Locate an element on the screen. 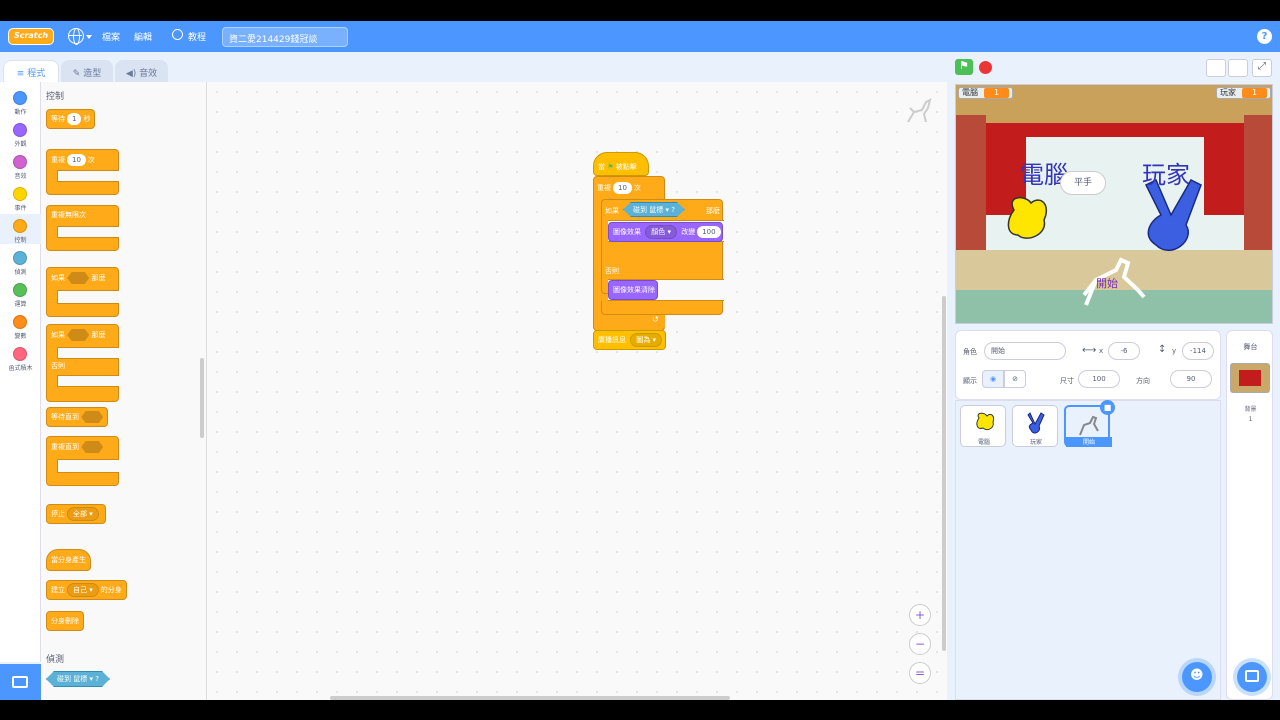 This screenshot has width=1280, height=720. globe-icon is located at coordinates (76, 36).